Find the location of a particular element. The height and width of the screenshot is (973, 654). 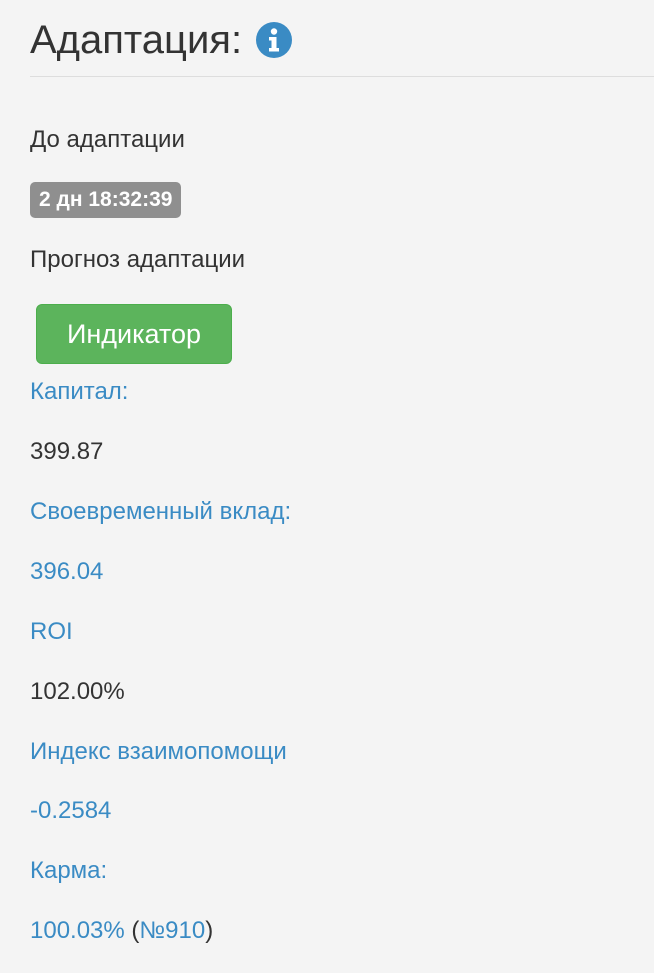

before-adaptation-label: До адаптации is located at coordinates (107, 139).